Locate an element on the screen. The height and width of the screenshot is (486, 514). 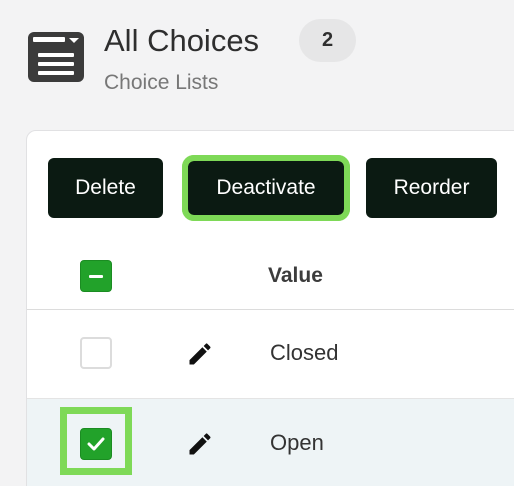
row-value: Open is located at coordinates (297, 442).